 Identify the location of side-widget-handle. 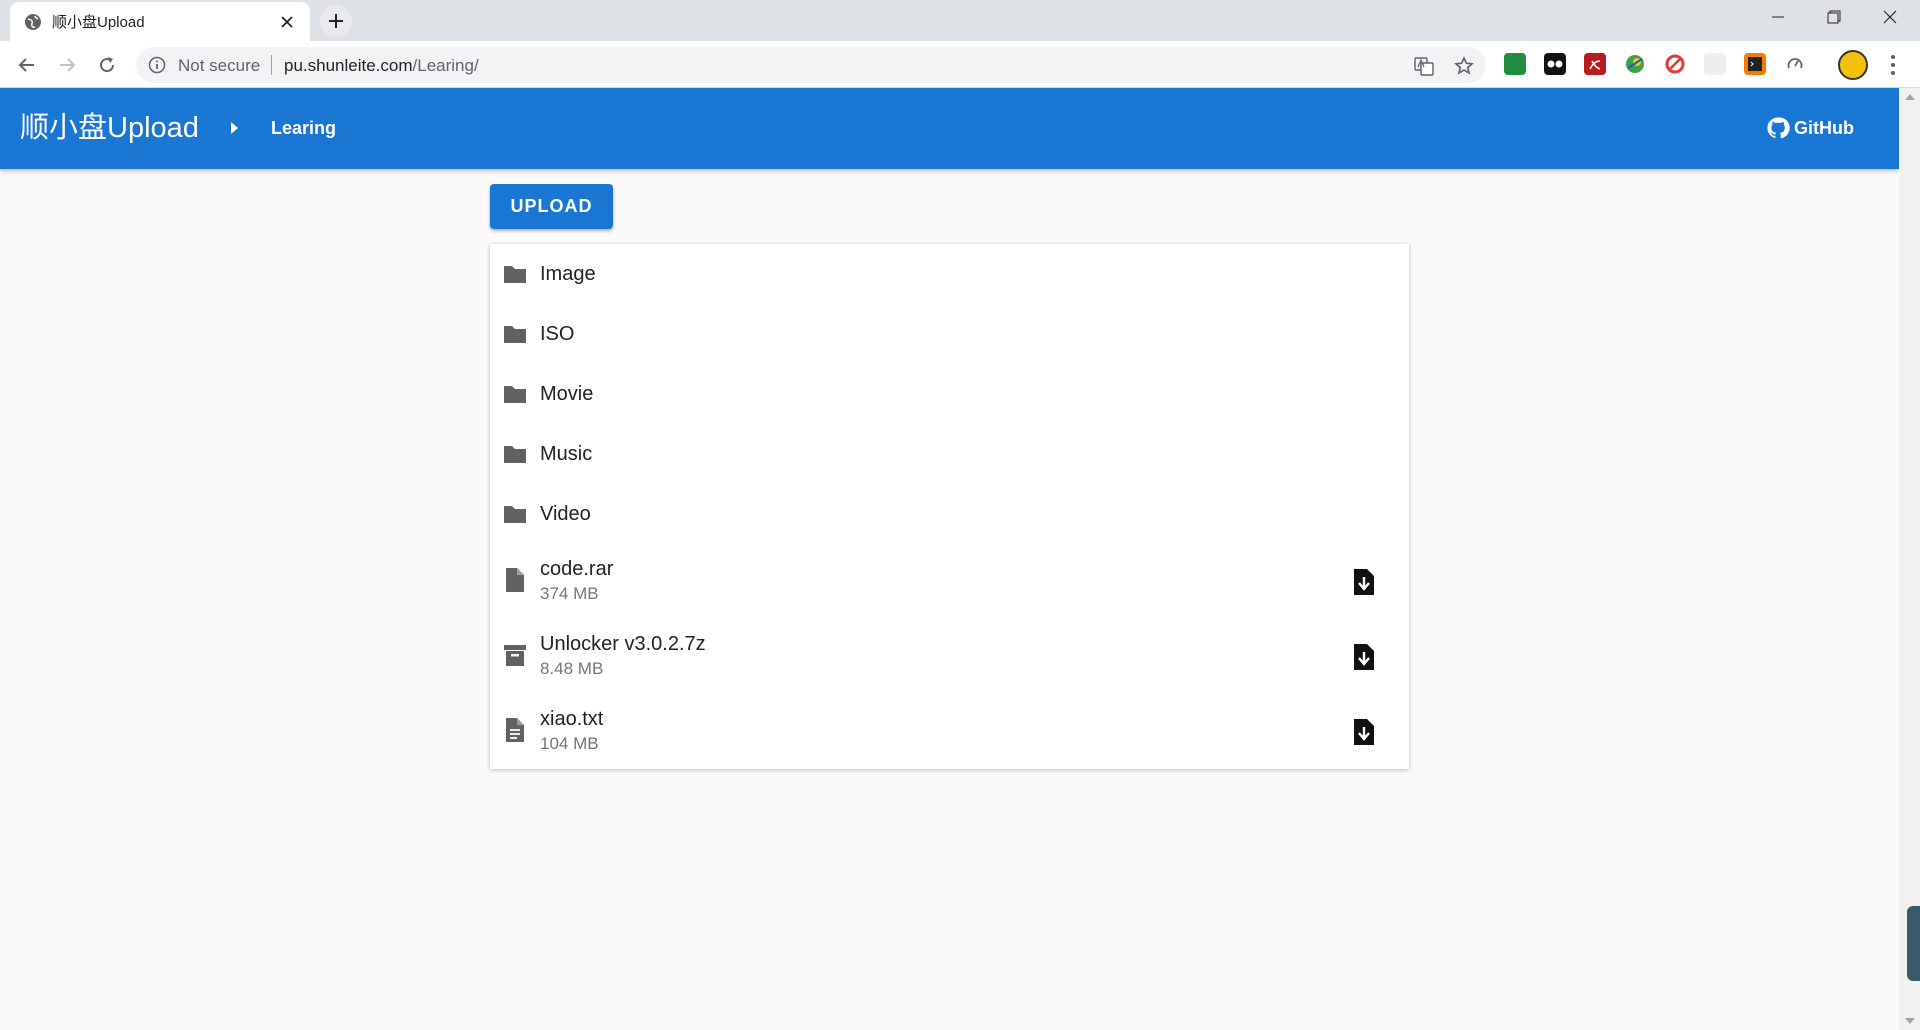
(1913, 943).